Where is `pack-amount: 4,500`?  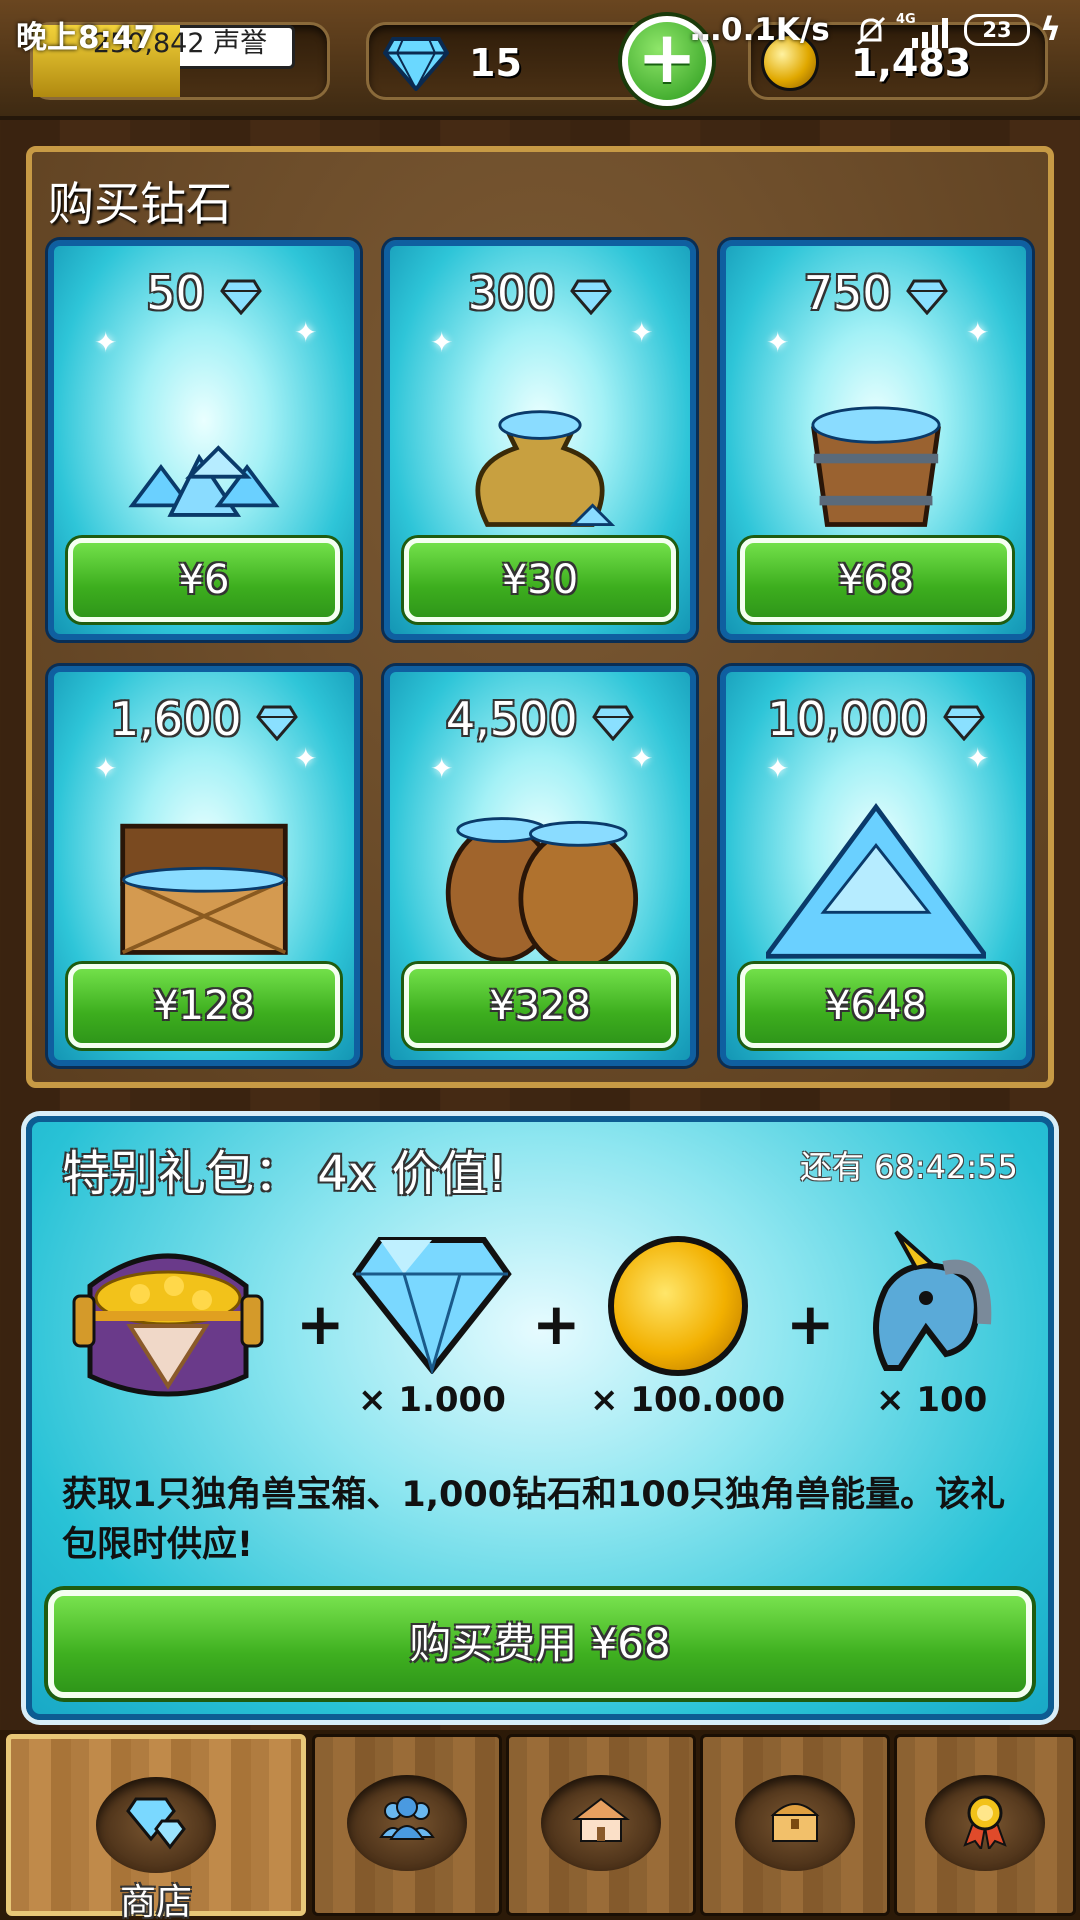 pack-amount: 4,500 is located at coordinates (540, 719).